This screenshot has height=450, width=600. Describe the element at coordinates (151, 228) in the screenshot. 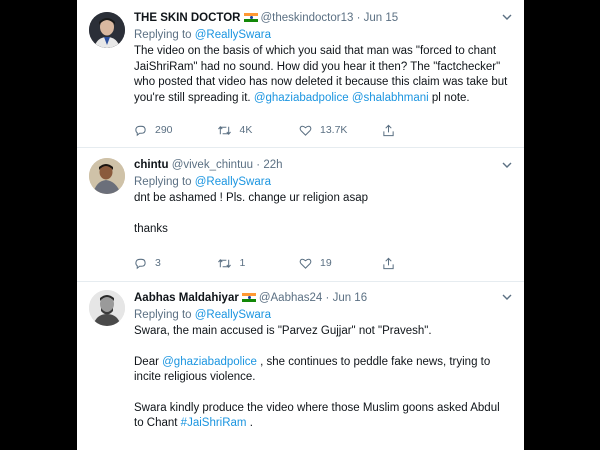

I see `tweet-line: thanks` at that location.